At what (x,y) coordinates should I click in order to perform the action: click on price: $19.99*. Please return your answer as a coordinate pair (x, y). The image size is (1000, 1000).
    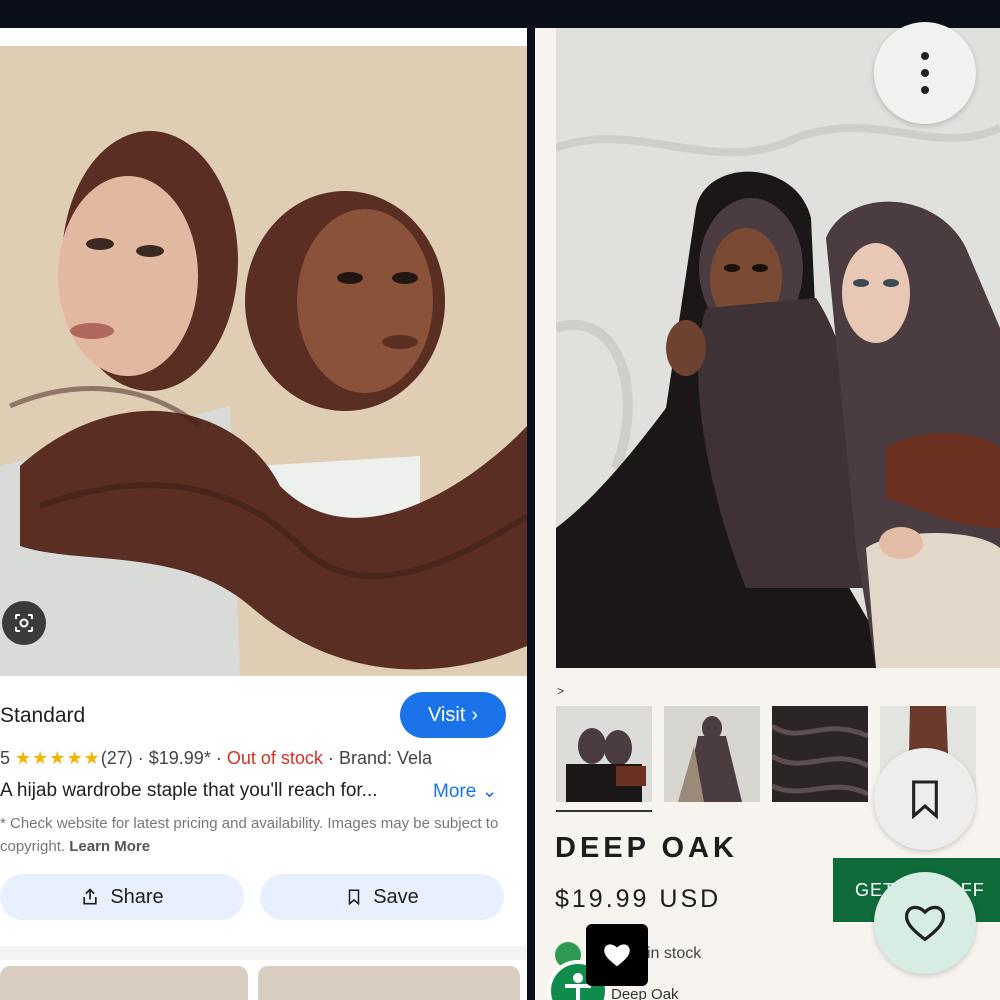
    Looking at the image, I should click on (179, 758).